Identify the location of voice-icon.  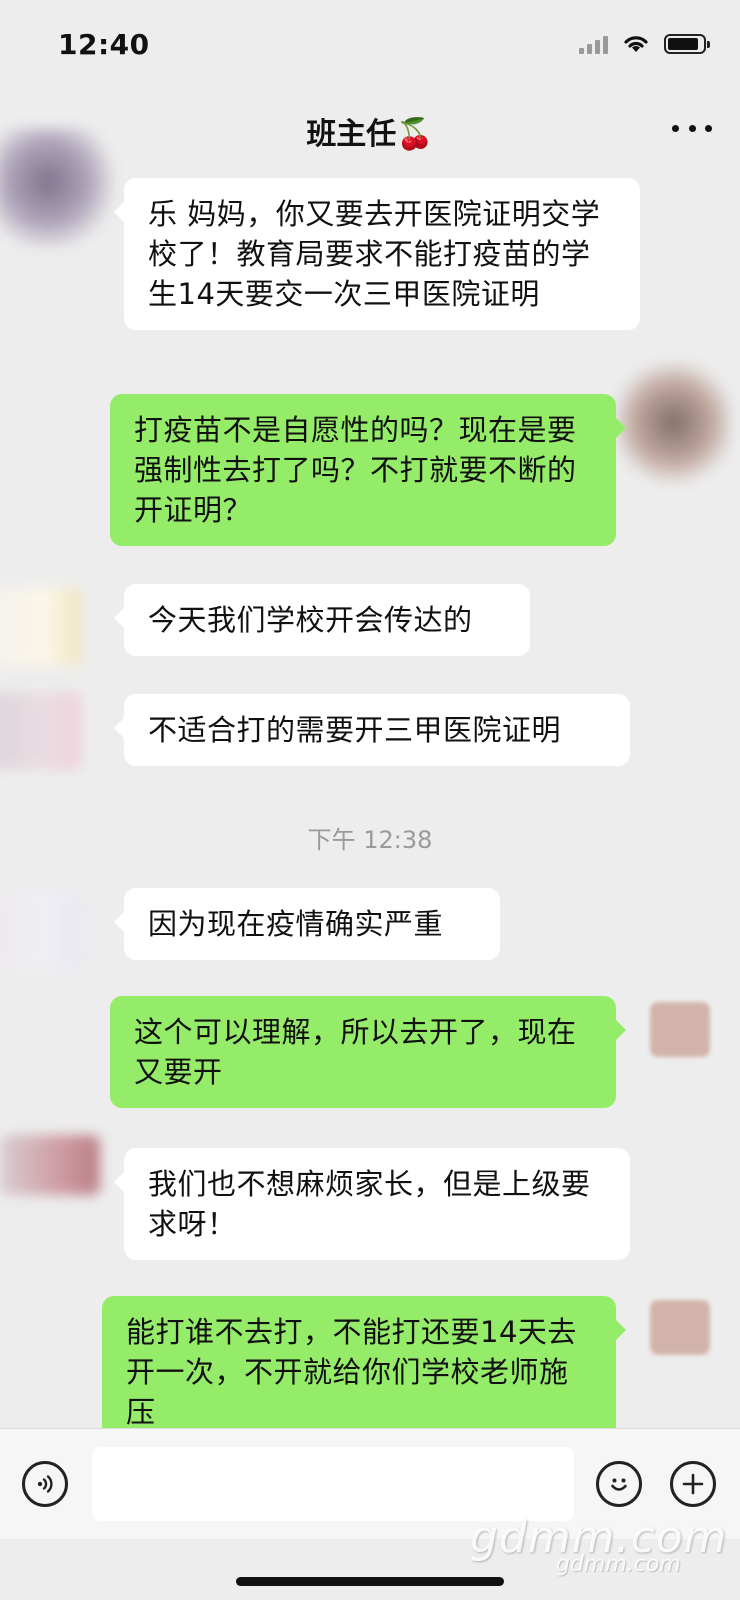
(45, 1484).